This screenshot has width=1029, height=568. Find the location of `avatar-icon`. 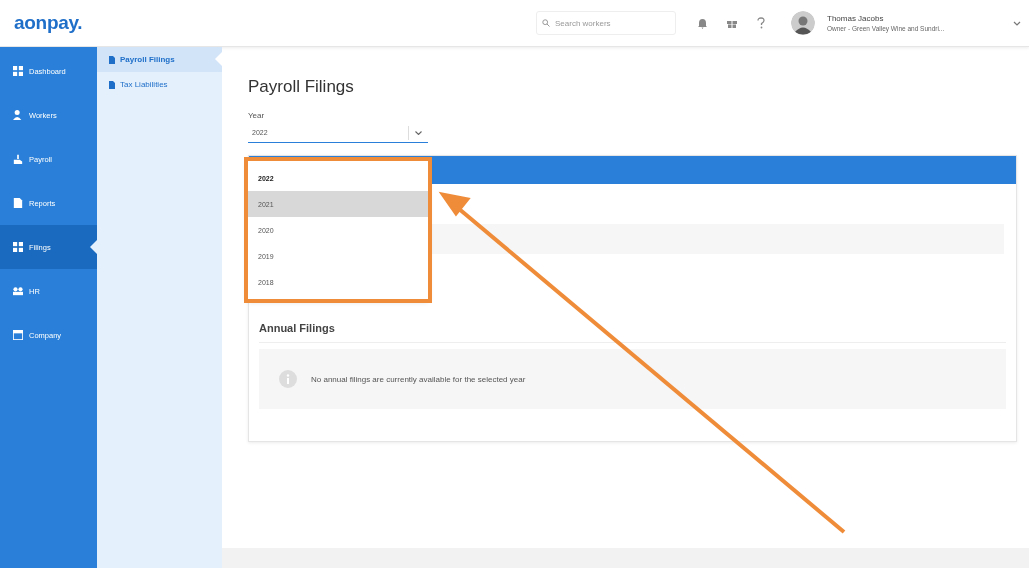

avatar-icon is located at coordinates (803, 23).